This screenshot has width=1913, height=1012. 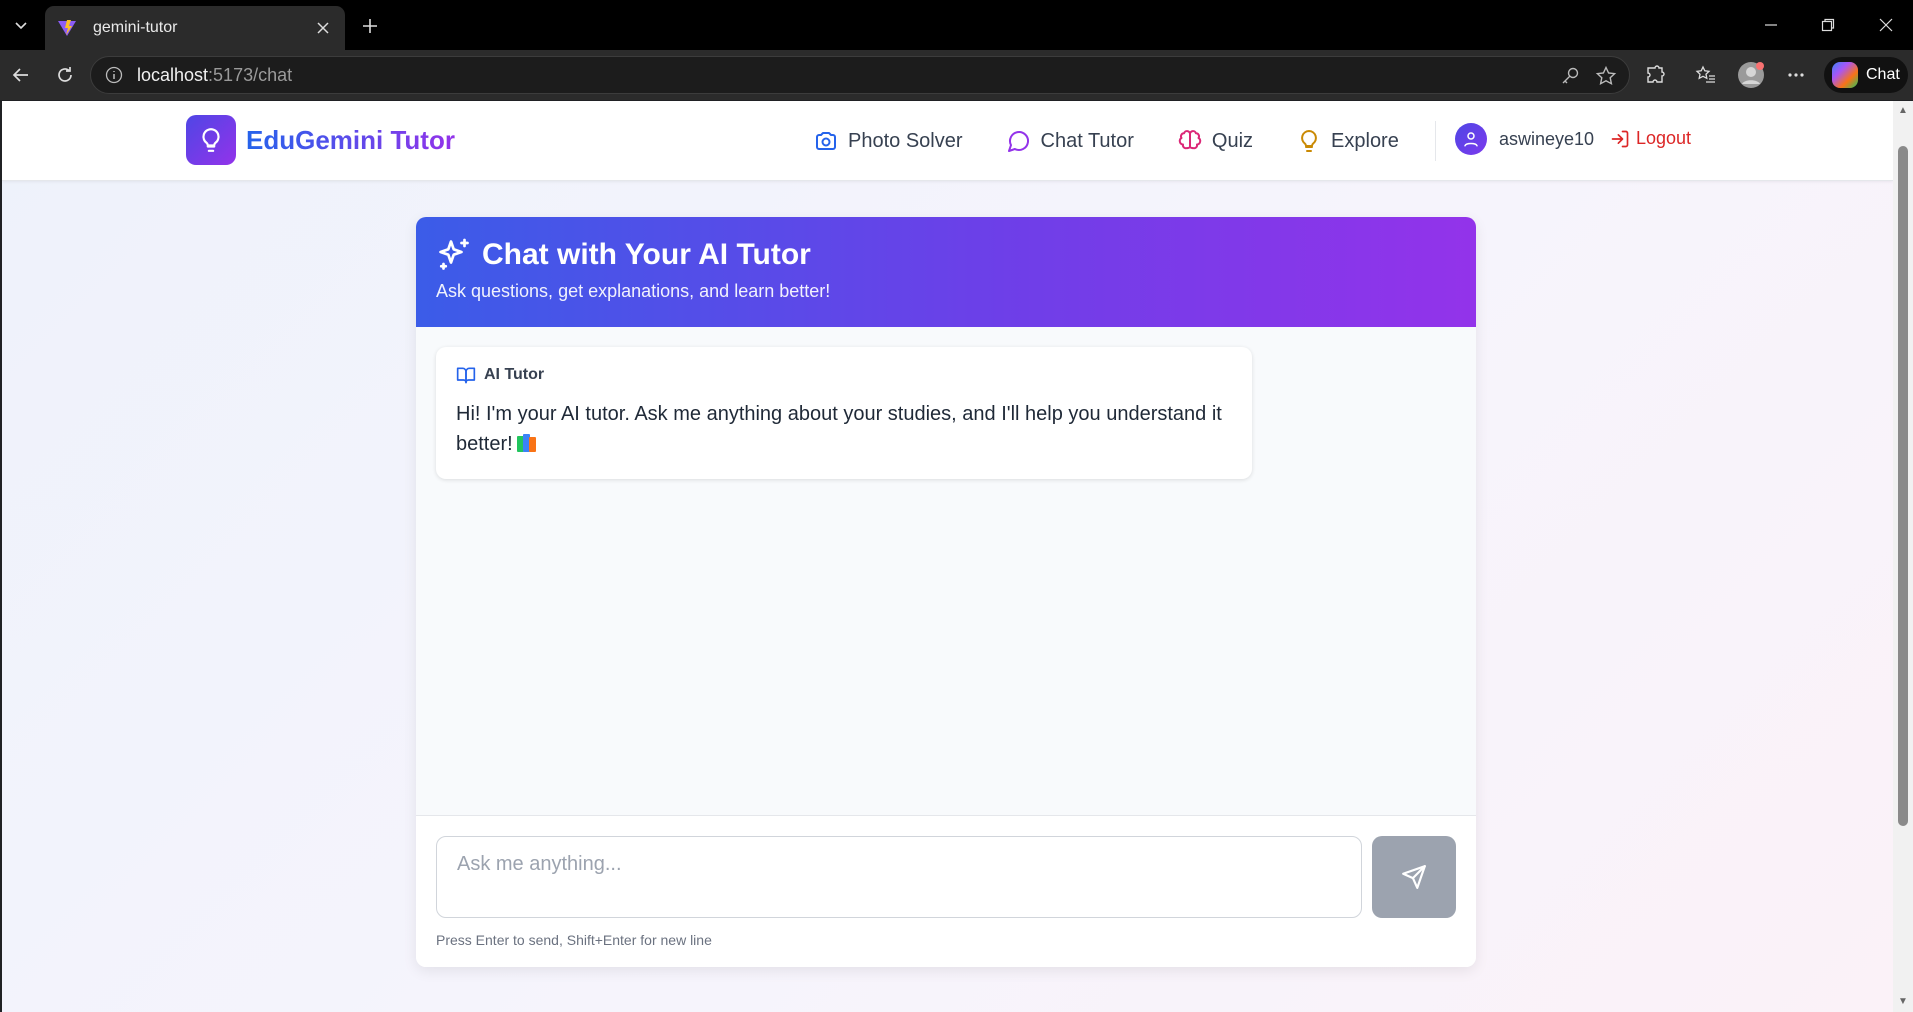 I want to click on vite-favicon-icon, so click(x=68, y=28).